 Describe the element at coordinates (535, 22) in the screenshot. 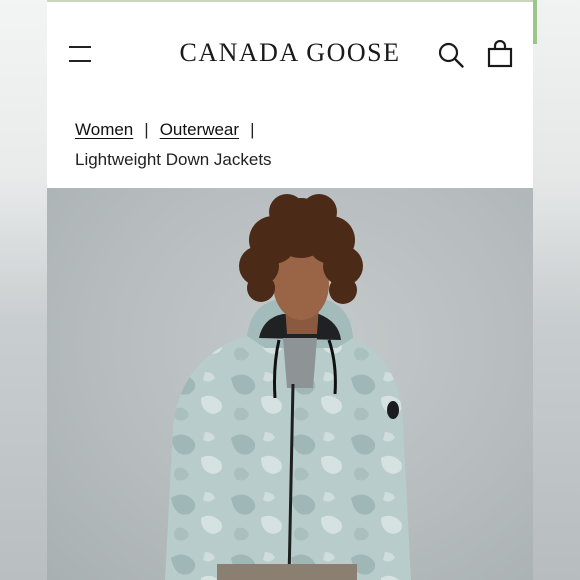

I see `green-strip` at that location.